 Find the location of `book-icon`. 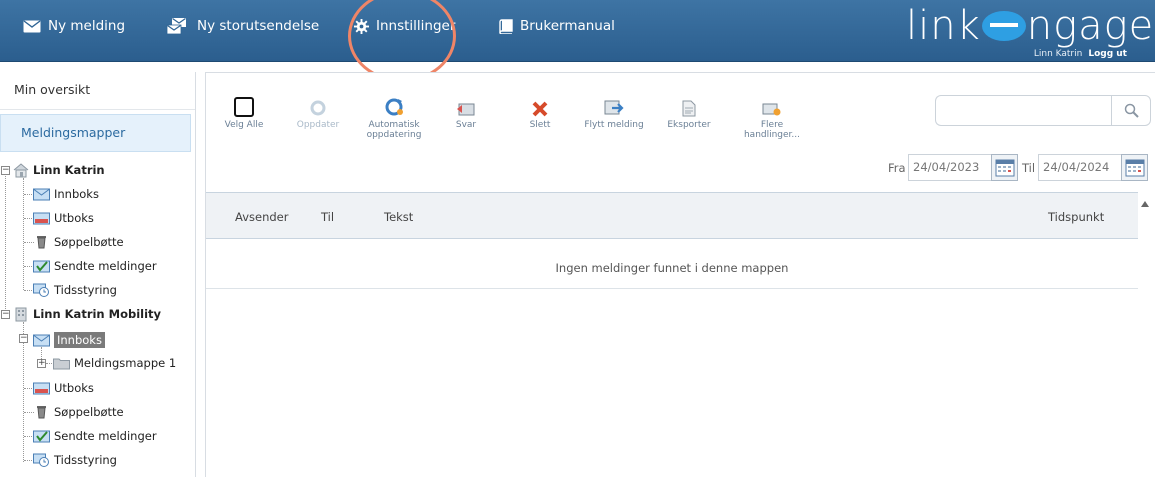

book-icon is located at coordinates (506, 26).